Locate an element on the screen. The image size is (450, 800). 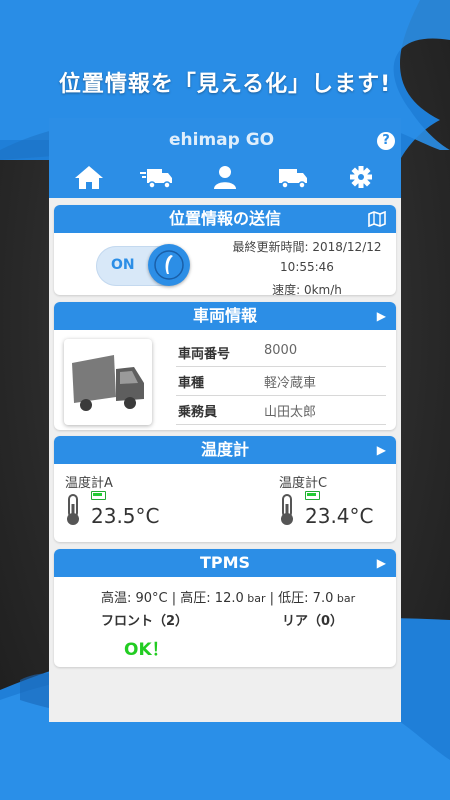
promo-headline: 位置情報を「見える化」します! is located at coordinates (225, 84).